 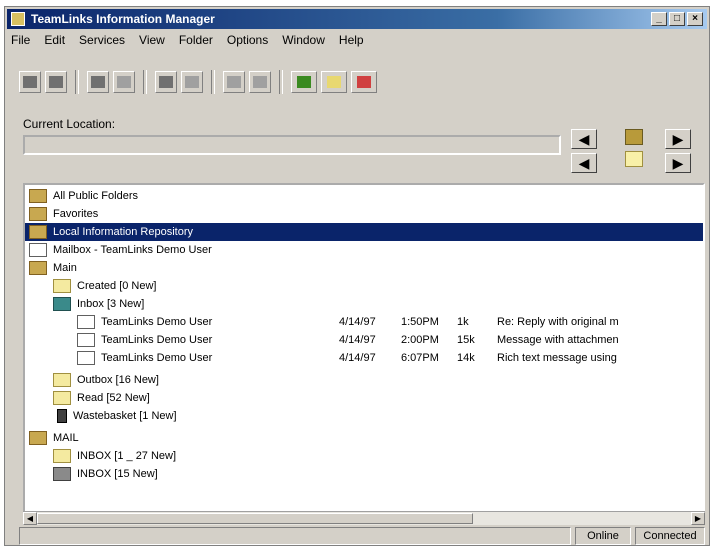 What do you see at coordinates (659, 19) in the screenshot?
I see `minimize-button: _` at bounding box center [659, 19].